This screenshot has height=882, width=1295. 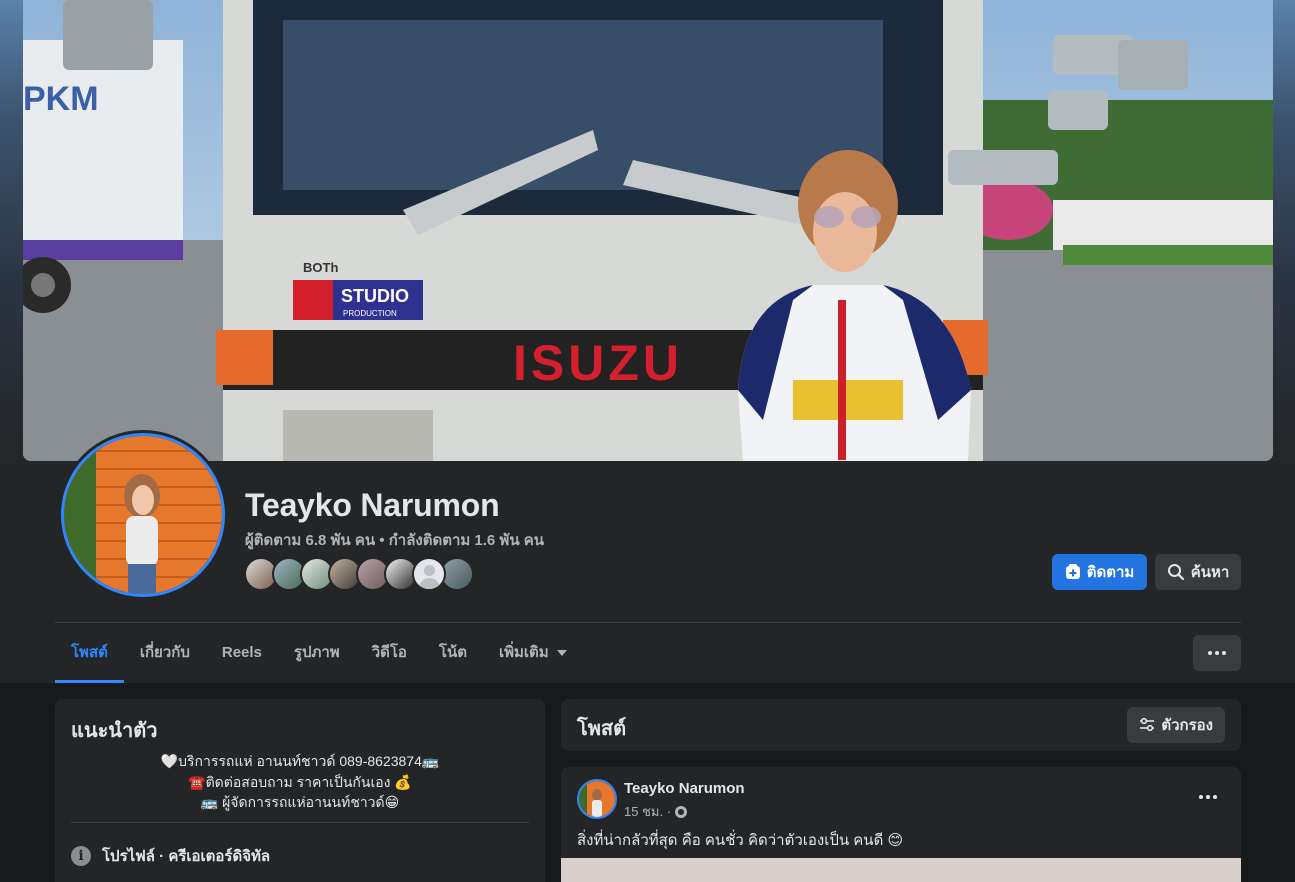 I want to click on post-author-name: Teayko Narumon, so click(x=684, y=788).